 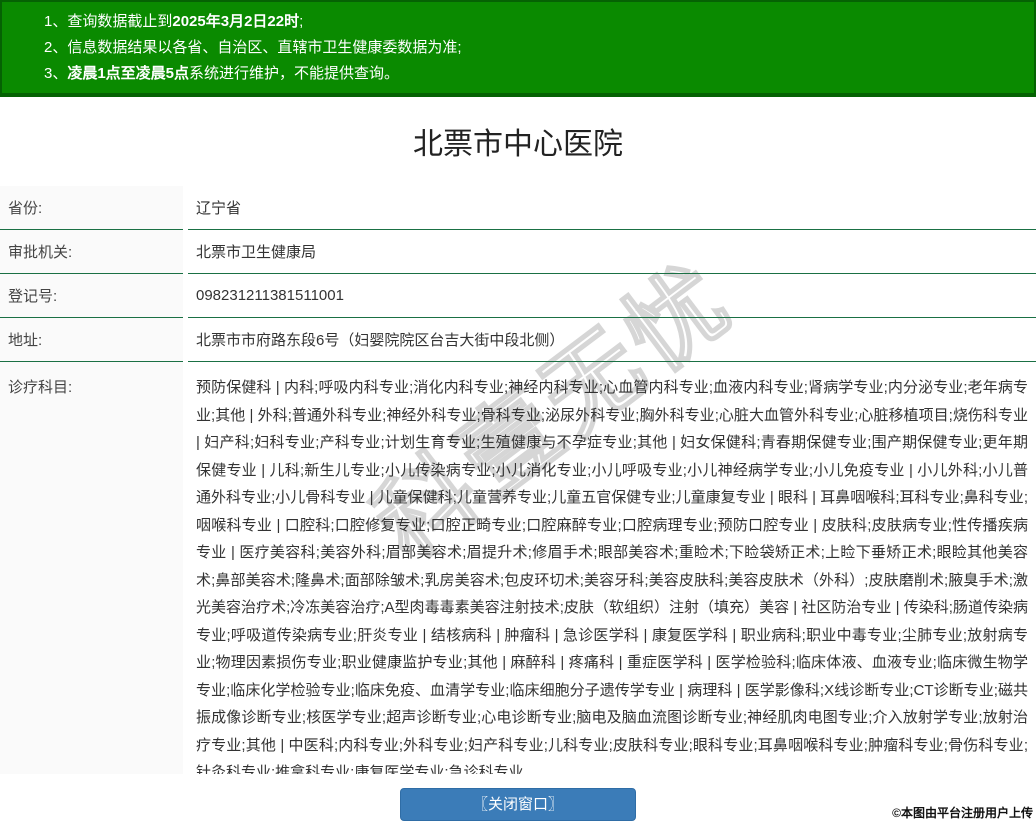 I want to click on row-value: 北票市市府路东段6号（妇婴院院区台吉大街中段北侧）, so click(x=612, y=340).